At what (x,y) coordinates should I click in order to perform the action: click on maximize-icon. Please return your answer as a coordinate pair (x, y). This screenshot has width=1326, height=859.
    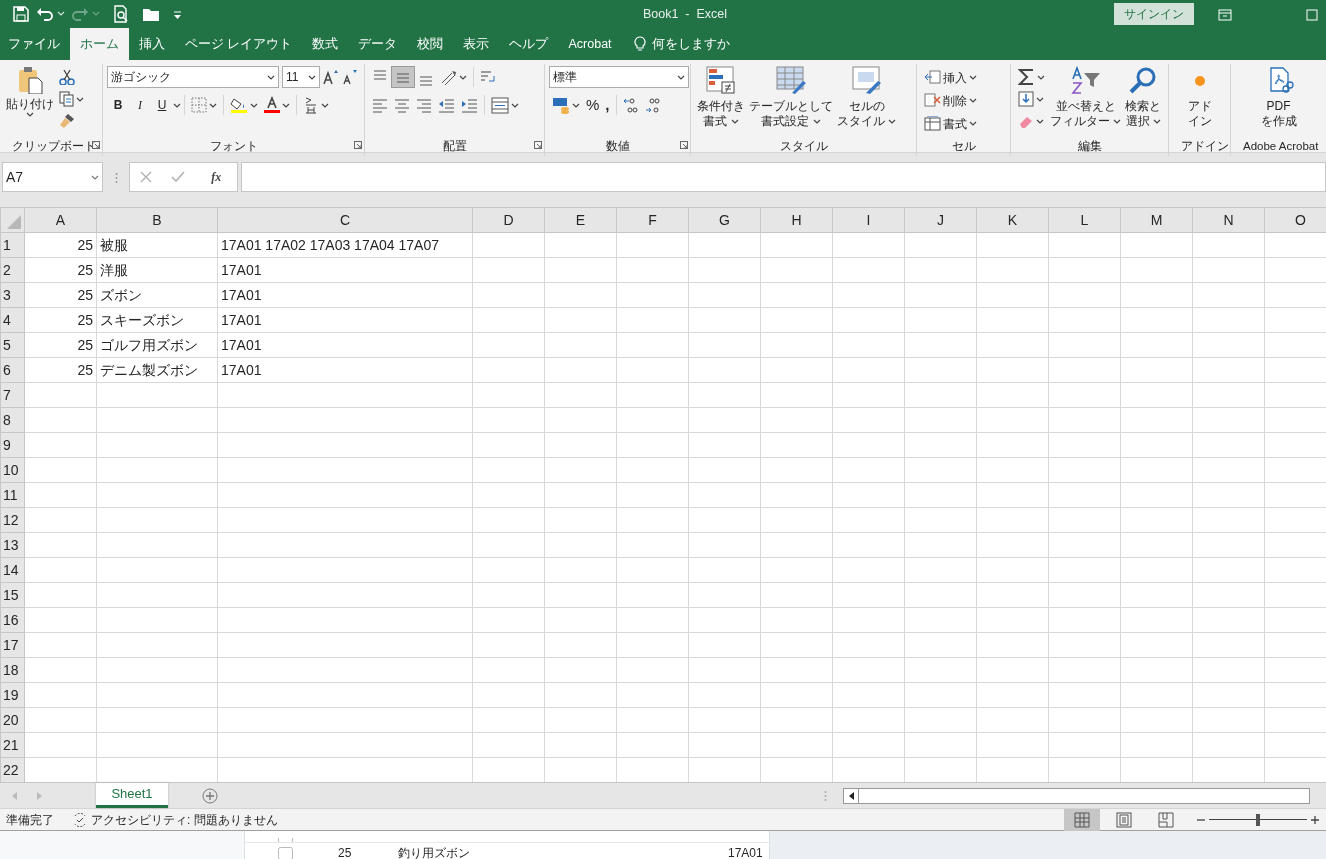
    Looking at the image, I should click on (1312, 14).